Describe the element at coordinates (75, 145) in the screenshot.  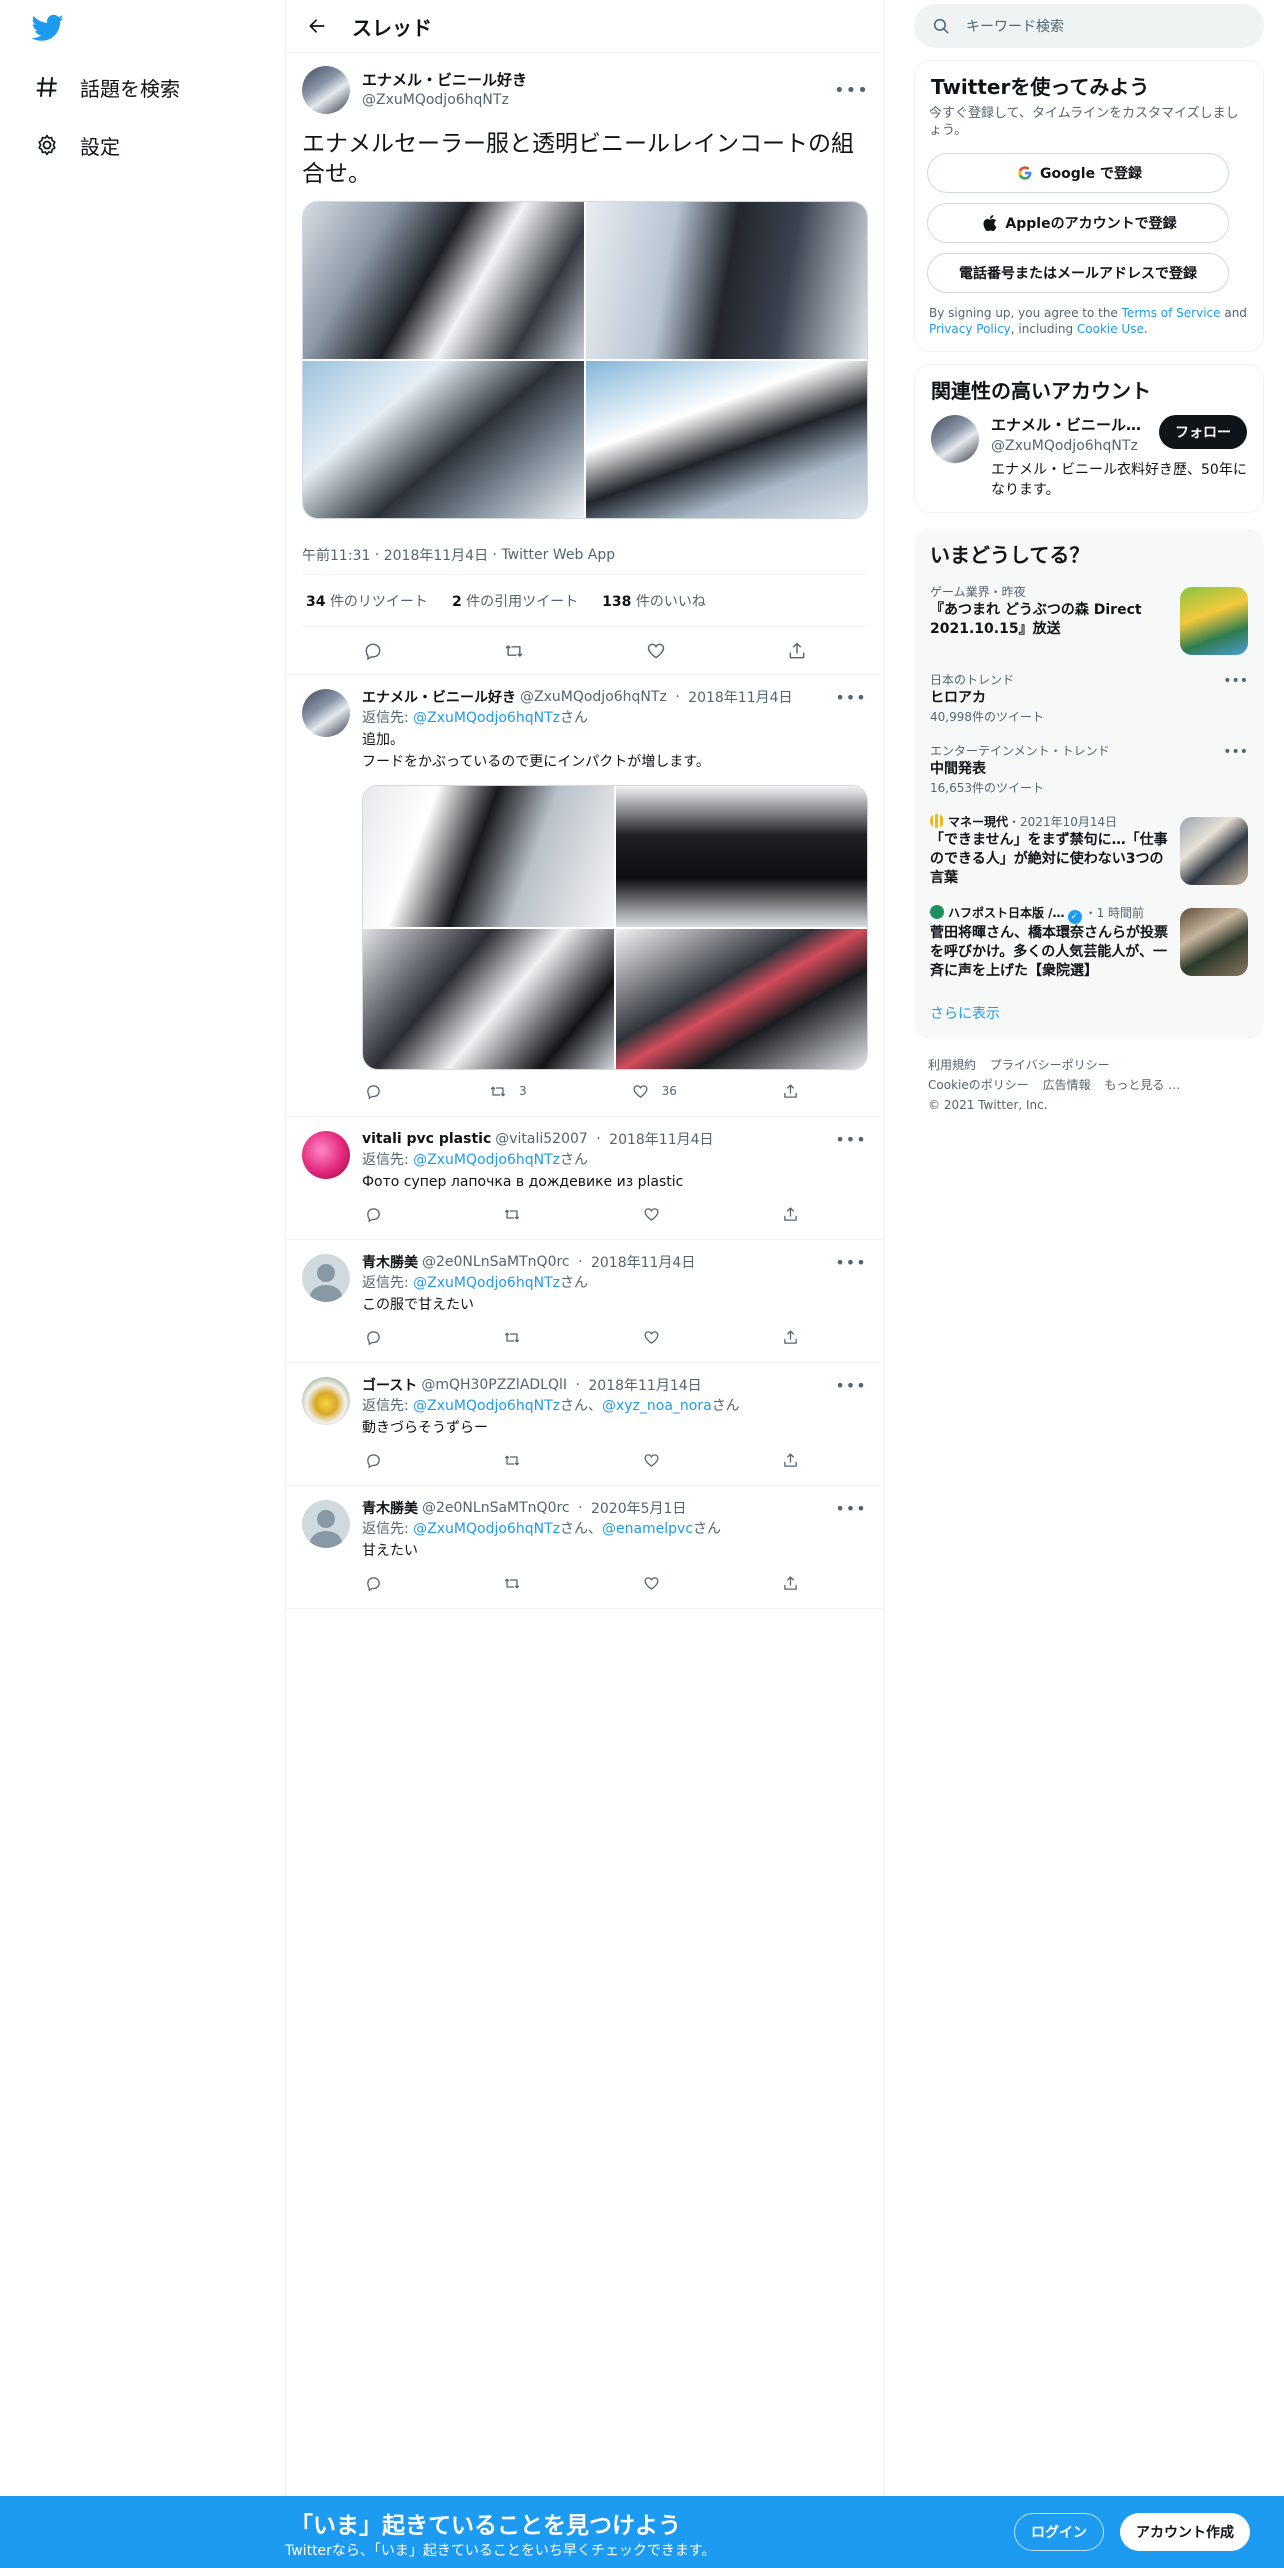
I see `nav-settings: 設定` at that location.